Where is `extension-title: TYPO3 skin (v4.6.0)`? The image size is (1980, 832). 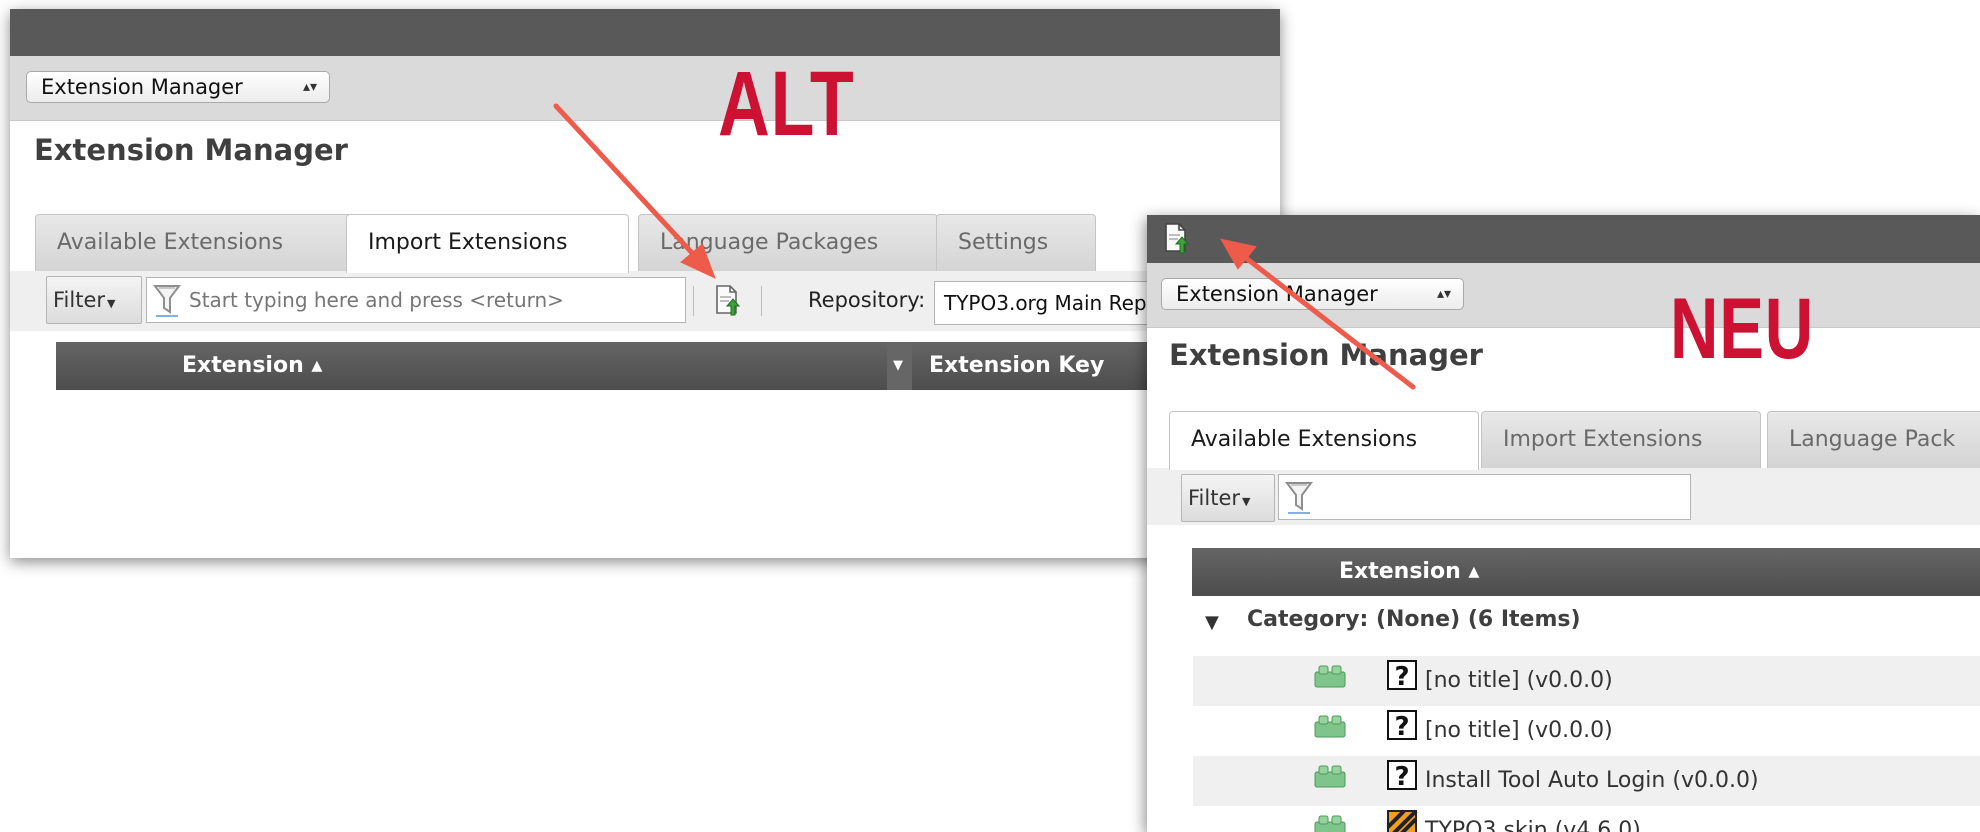 extension-title: TYPO3 skin (v4.6.0) is located at coordinates (1533, 825).